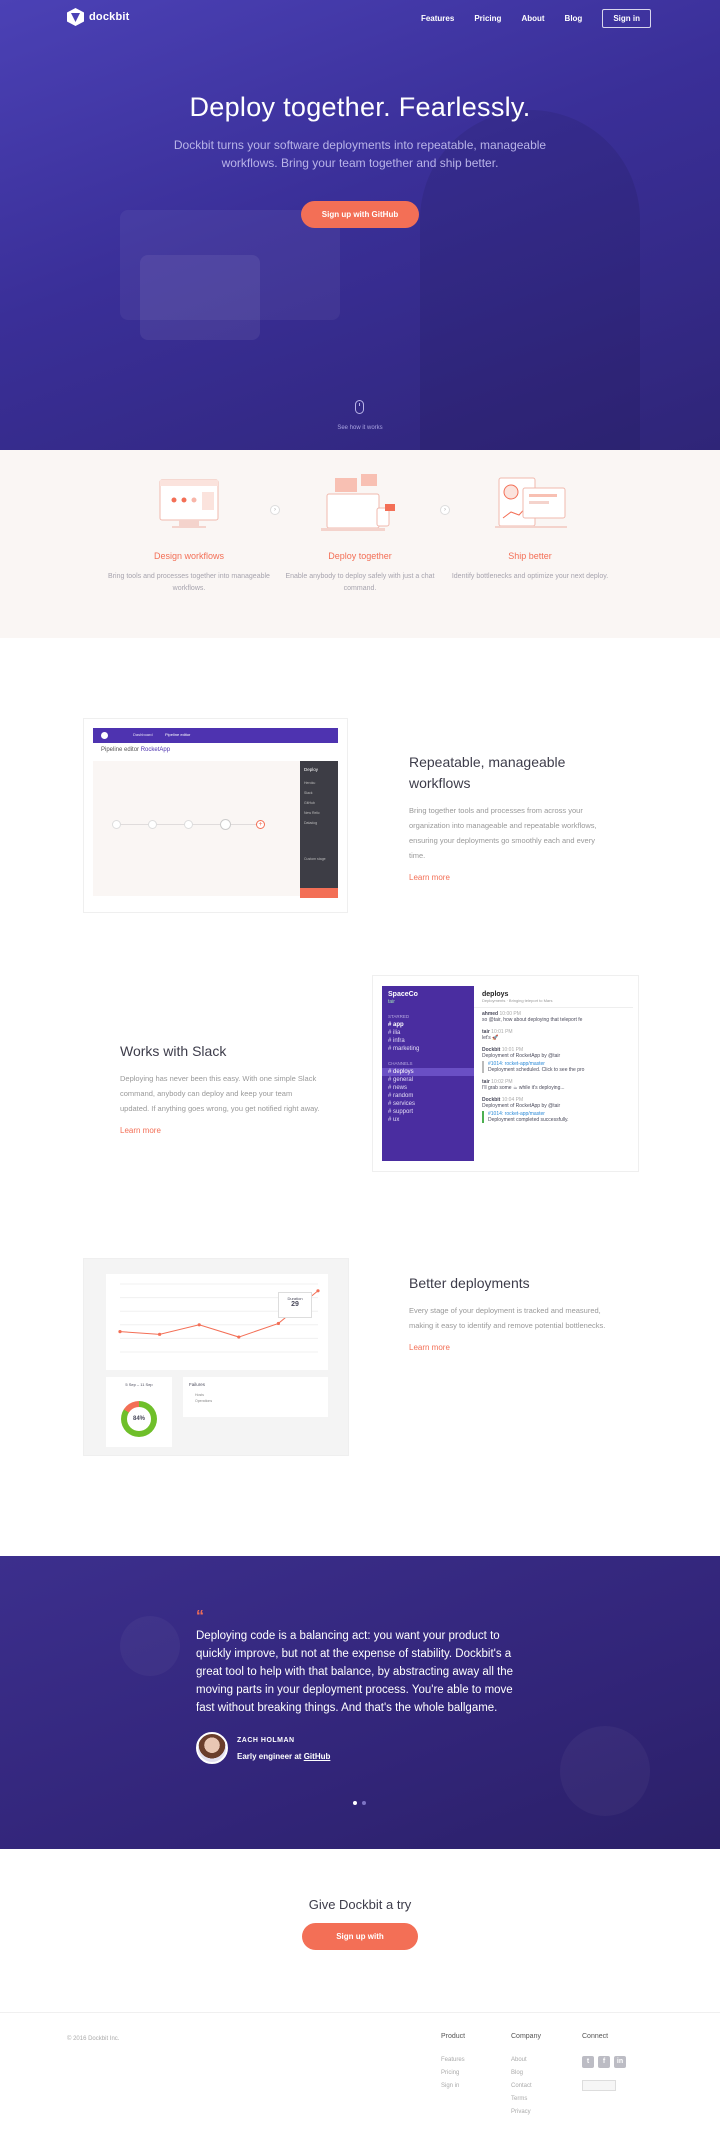  Describe the element at coordinates (311, 769) in the screenshot. I see `panel-title: Deploy` at that location.